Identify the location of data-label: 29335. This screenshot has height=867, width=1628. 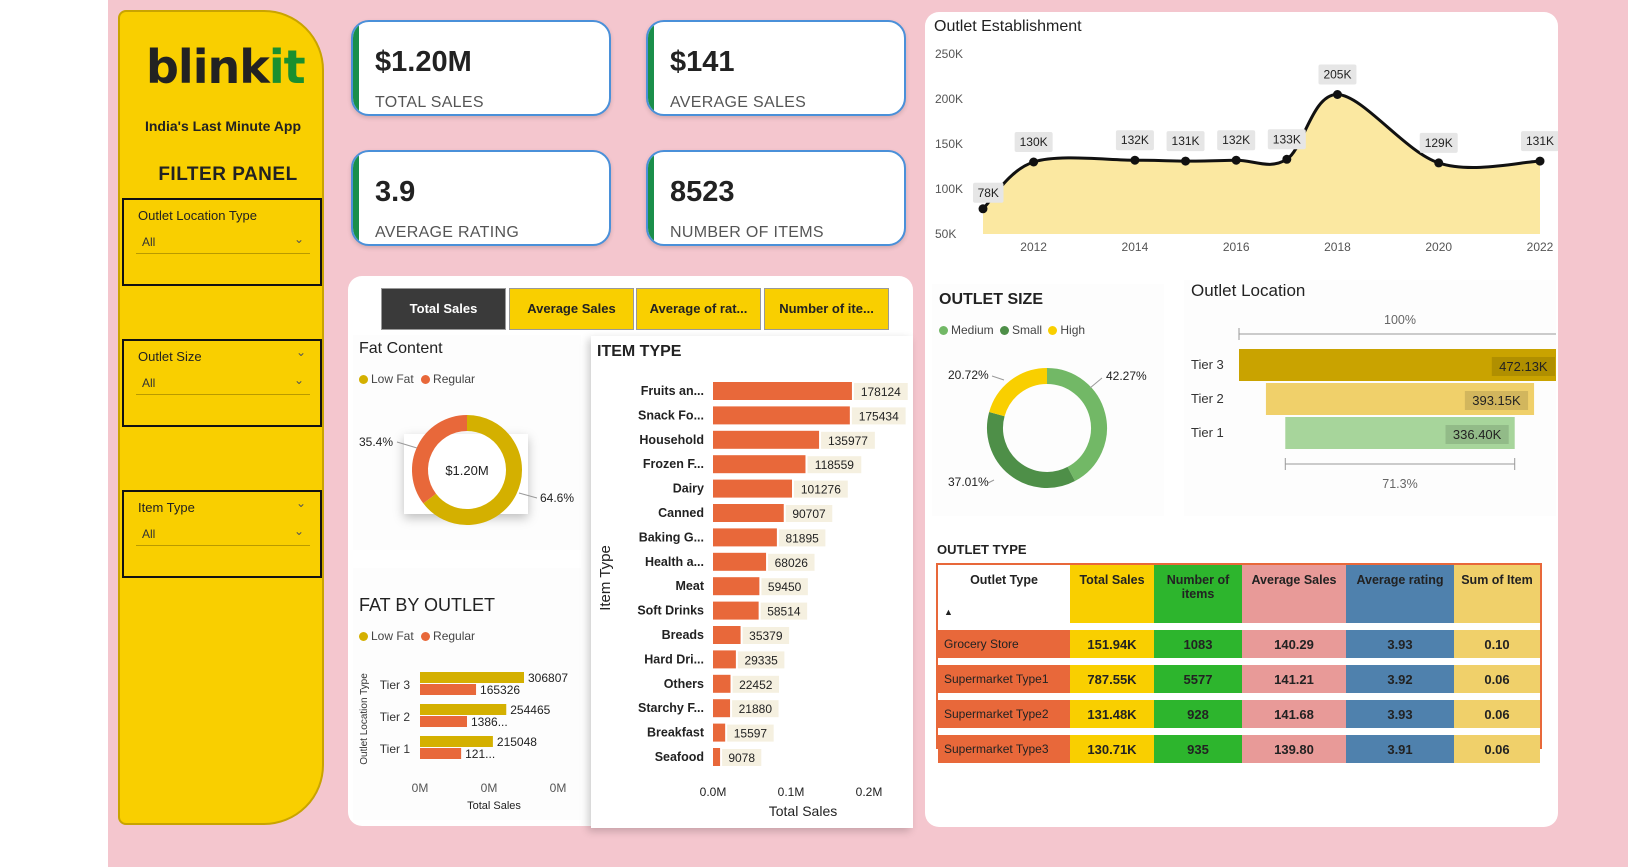
(761, 660).